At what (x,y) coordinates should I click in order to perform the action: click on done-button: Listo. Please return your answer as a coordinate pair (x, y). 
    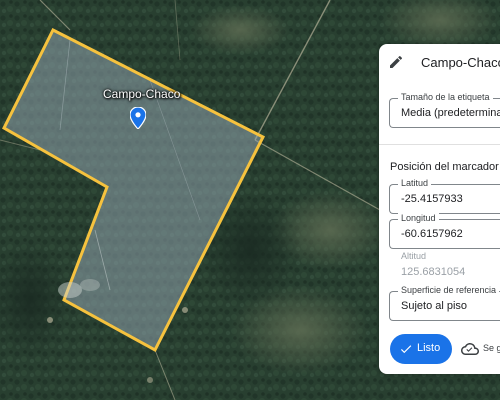
    Looking at the image, I should click on (421, 349).